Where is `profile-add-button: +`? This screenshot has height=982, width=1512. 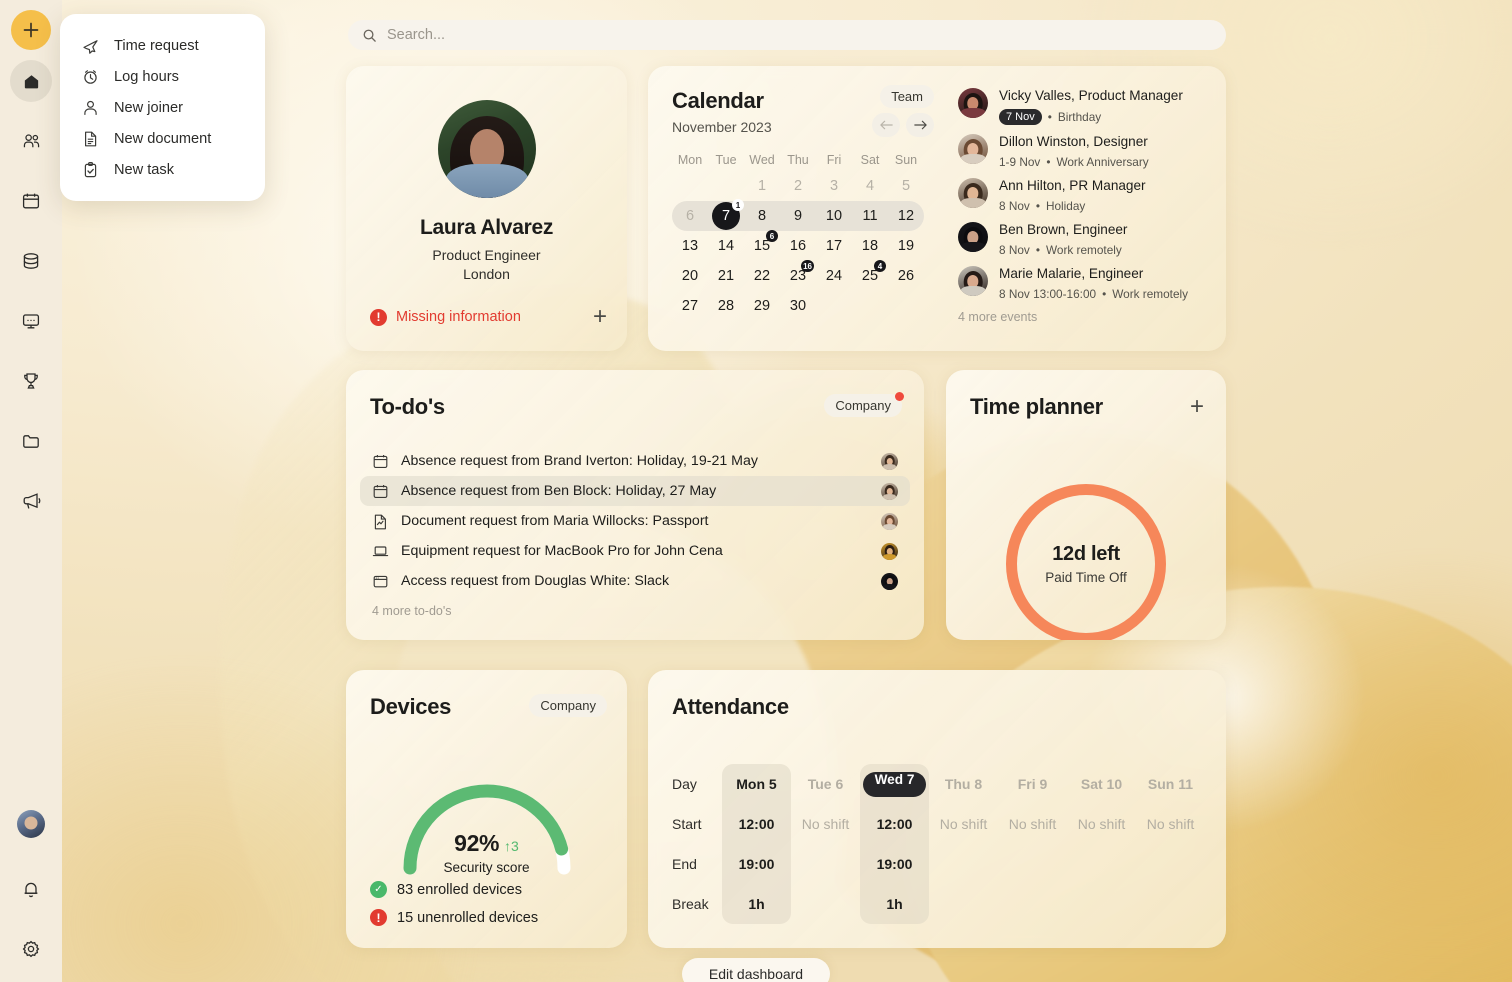
profile-add-button: + is located at coordinates (600, 317).